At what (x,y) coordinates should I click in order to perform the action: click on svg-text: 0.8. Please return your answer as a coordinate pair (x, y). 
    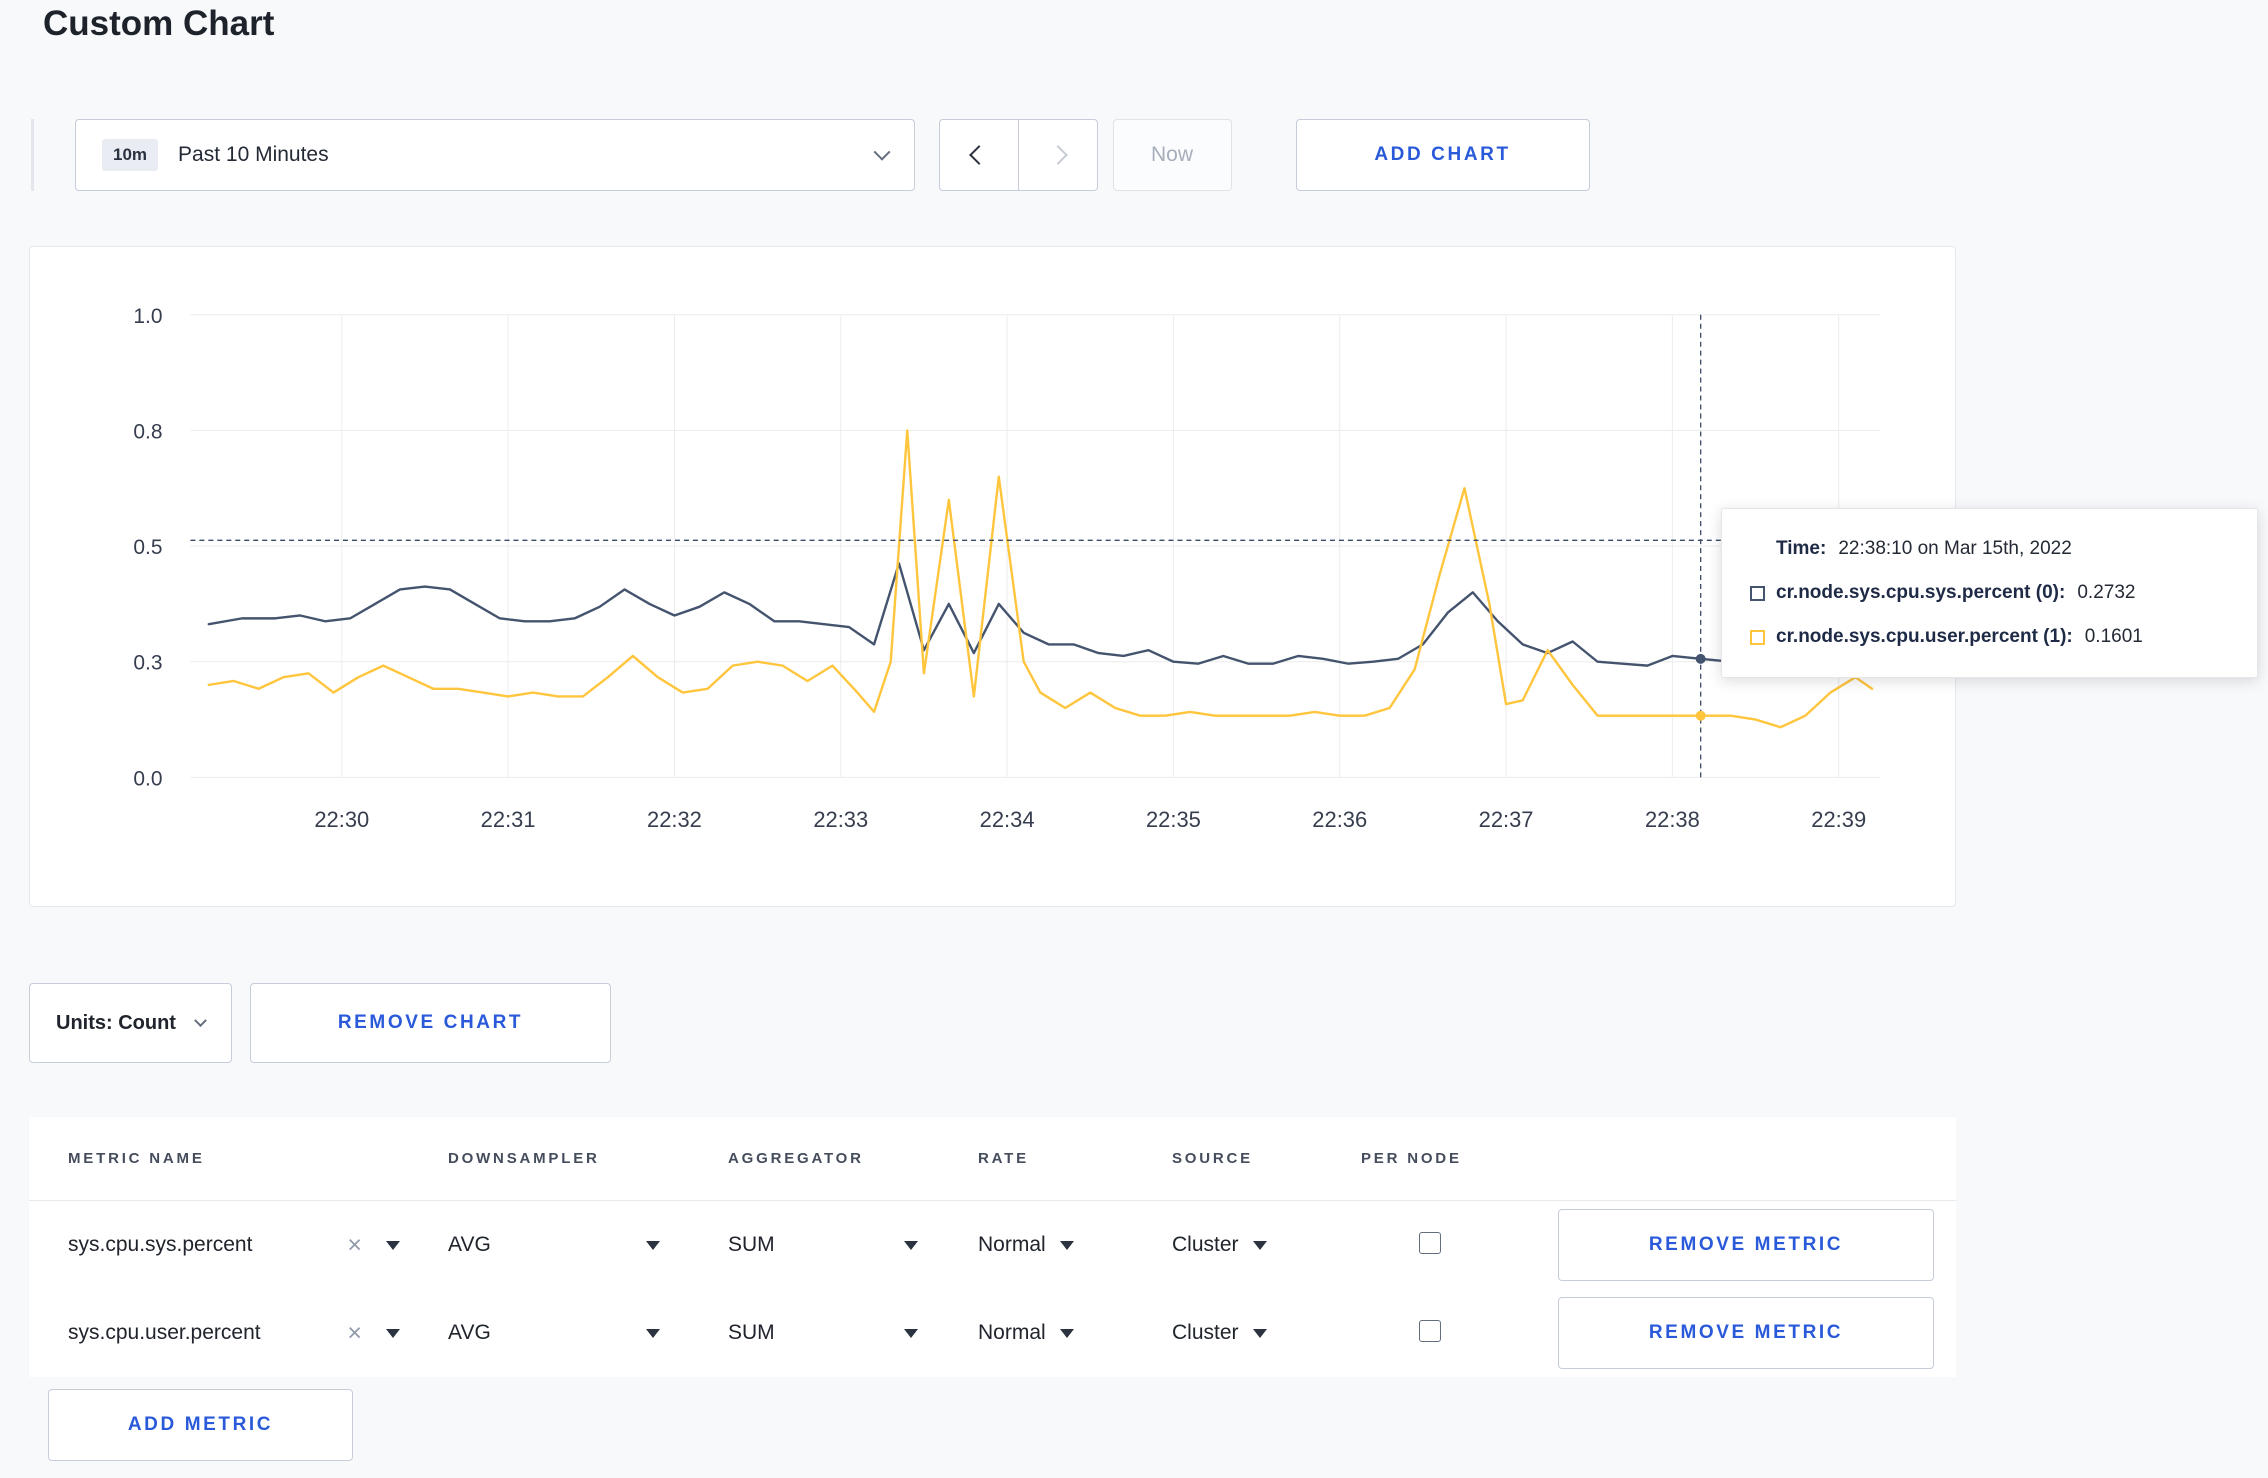
    Looking at the image, I should click on (147, 431).